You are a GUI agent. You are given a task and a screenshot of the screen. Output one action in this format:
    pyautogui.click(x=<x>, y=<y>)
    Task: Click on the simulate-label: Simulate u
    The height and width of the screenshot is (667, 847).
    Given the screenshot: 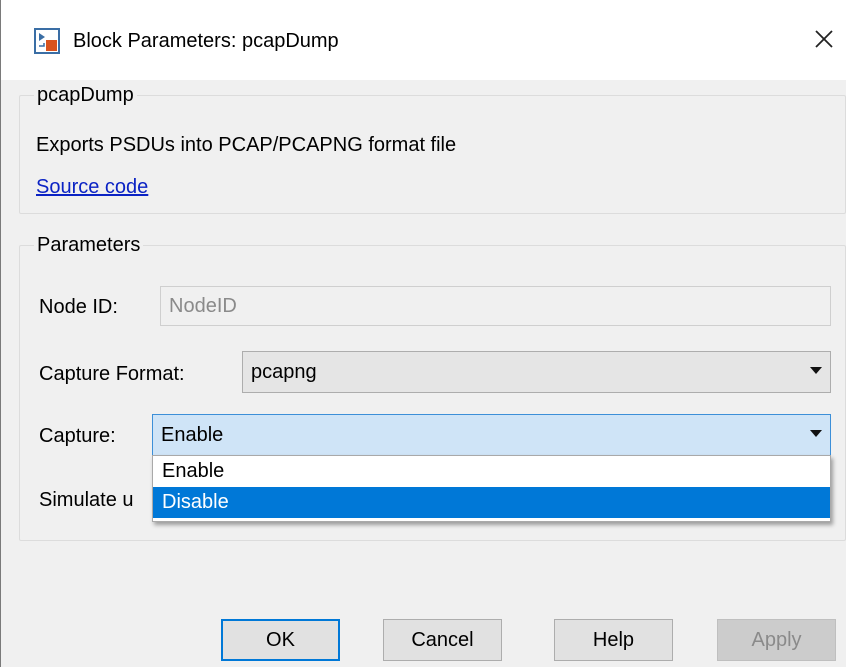 What is the action you would take?
    pyautogui.click(x=86, y=500)
    